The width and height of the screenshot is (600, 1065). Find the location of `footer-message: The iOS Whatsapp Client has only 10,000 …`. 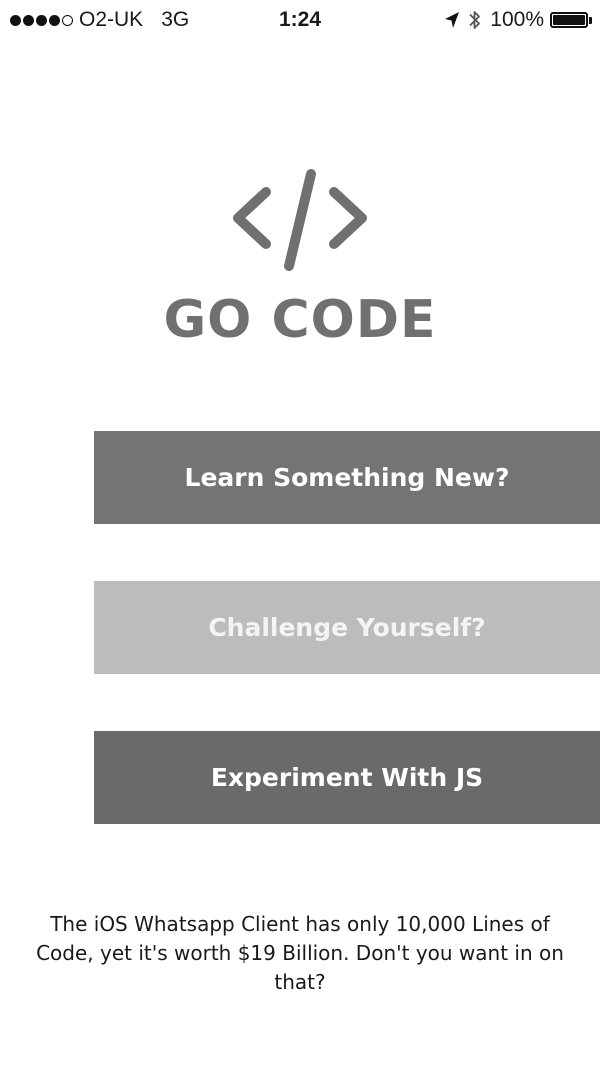

footer-message: The iOS Whatsapp Client has only 10,000 … is located at coordinates (300, 953).